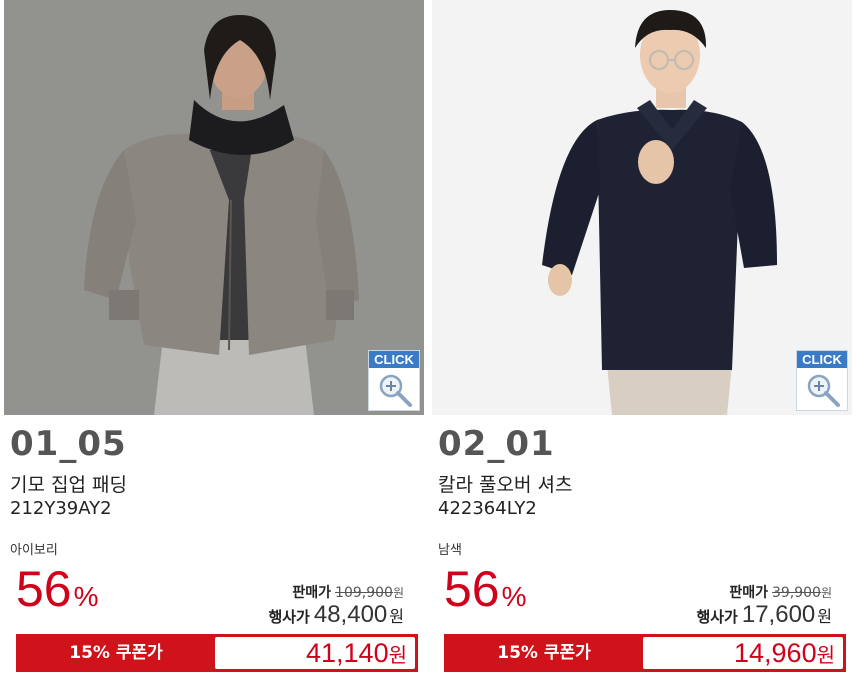  Describe the element at coordinates (68, 483) in the screenshot. I see `product-name: 기모 집업 패딩` at that location.